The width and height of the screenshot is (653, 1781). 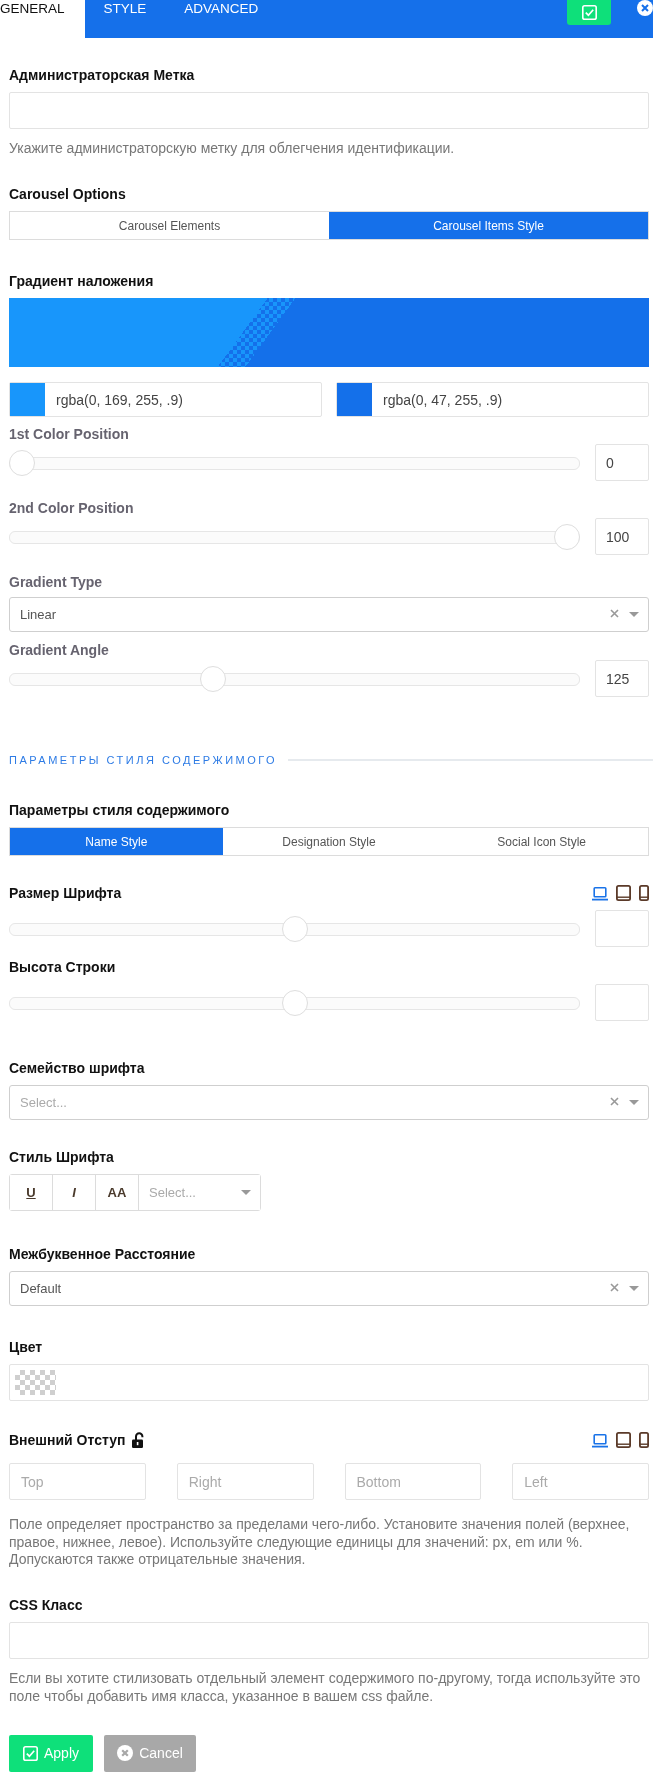 I want to click on field-label: Семейство шрифта, so click(x=77, y=1068).